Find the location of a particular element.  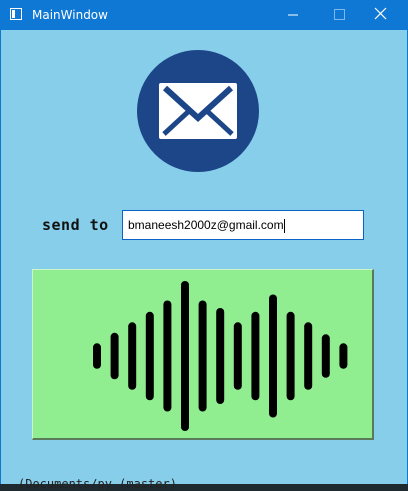

maximize-icon is located at coordinates (339, 14).